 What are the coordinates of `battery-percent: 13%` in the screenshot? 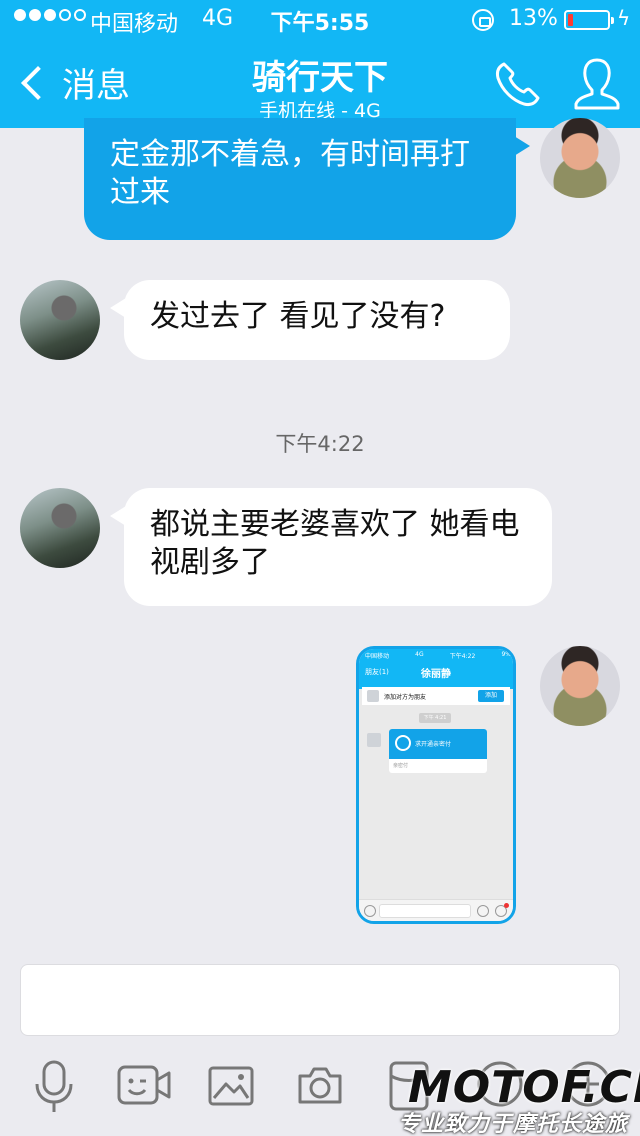 It's located at (533, 18).